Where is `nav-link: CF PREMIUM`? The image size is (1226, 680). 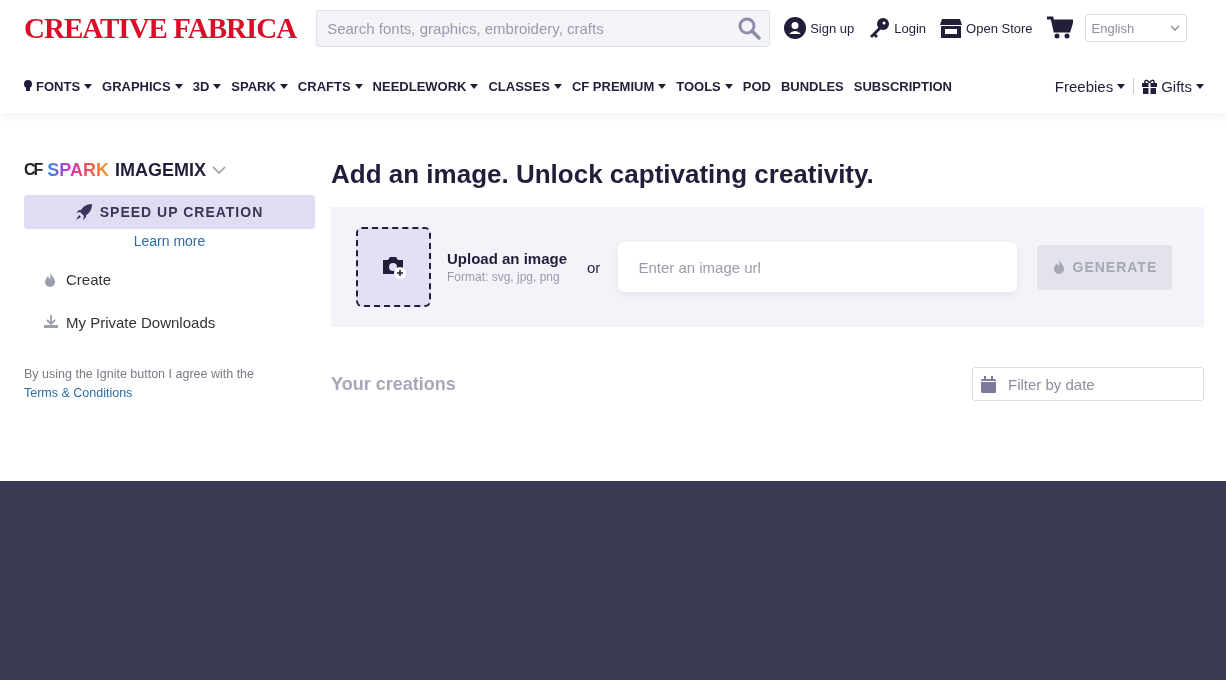 nav-link: CF PREMIUM is located at coordinates (619, 86).